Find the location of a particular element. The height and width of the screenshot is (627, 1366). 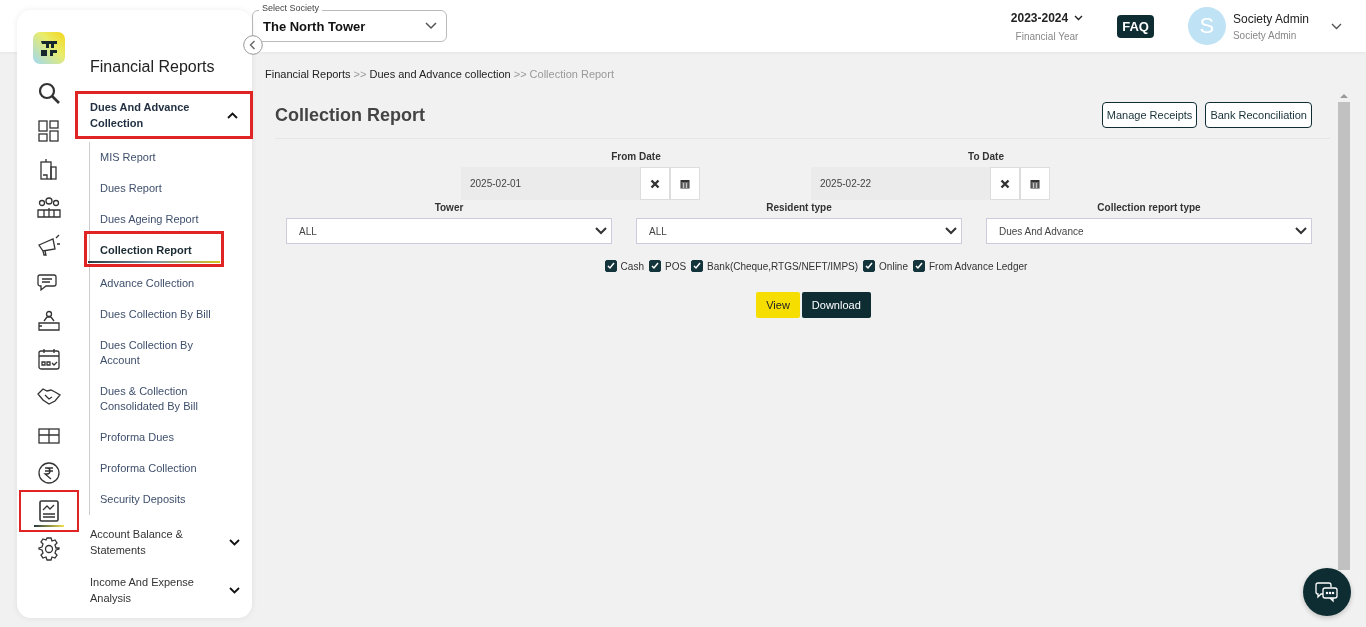

chevron-up-icon is located at coordinates (232, 115).